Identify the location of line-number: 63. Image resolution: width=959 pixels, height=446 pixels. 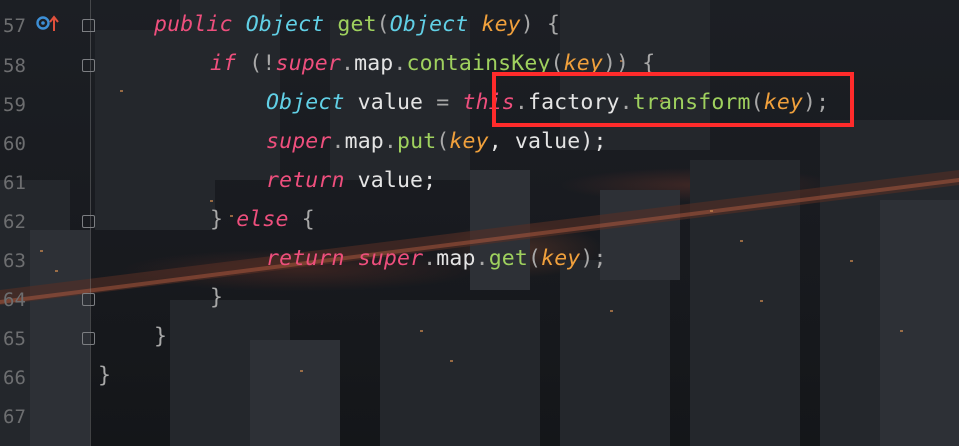
(14, 261).